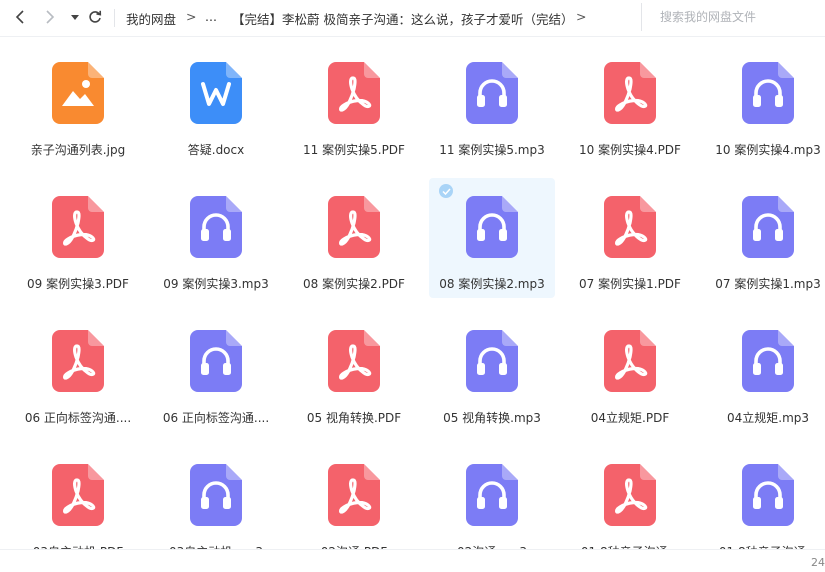 The height and width of the screenshot is (572, 825). Describe the element at coordinates (354, 284) in the screenshot. I see `file-name: 08 案例实操2.PDF` at that location.